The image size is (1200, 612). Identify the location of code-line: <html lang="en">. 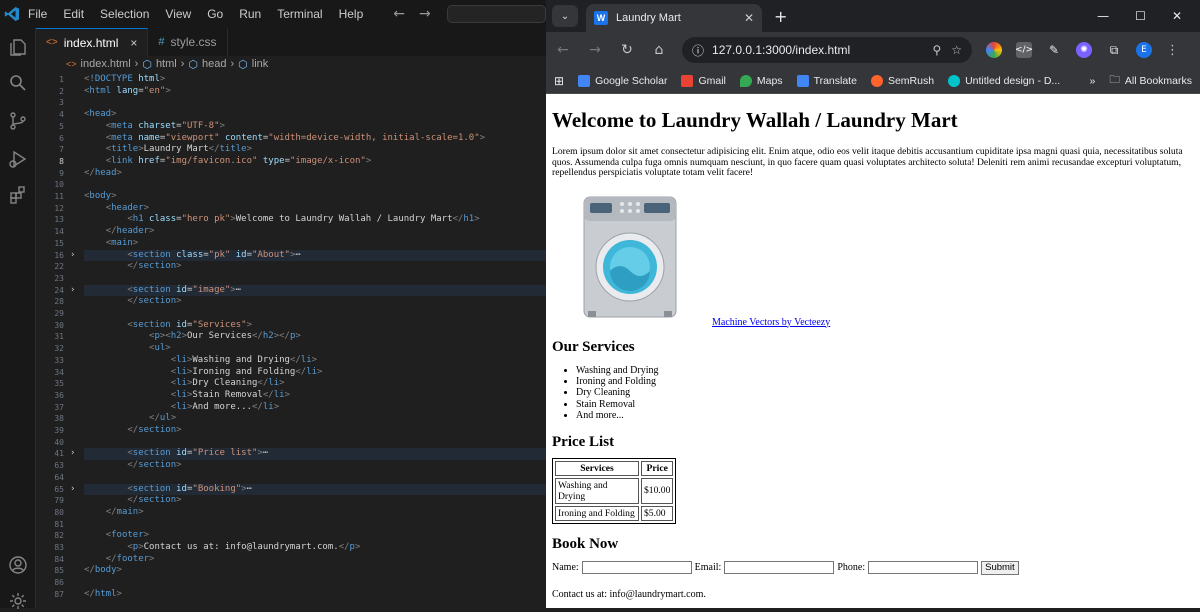
(127, 92).